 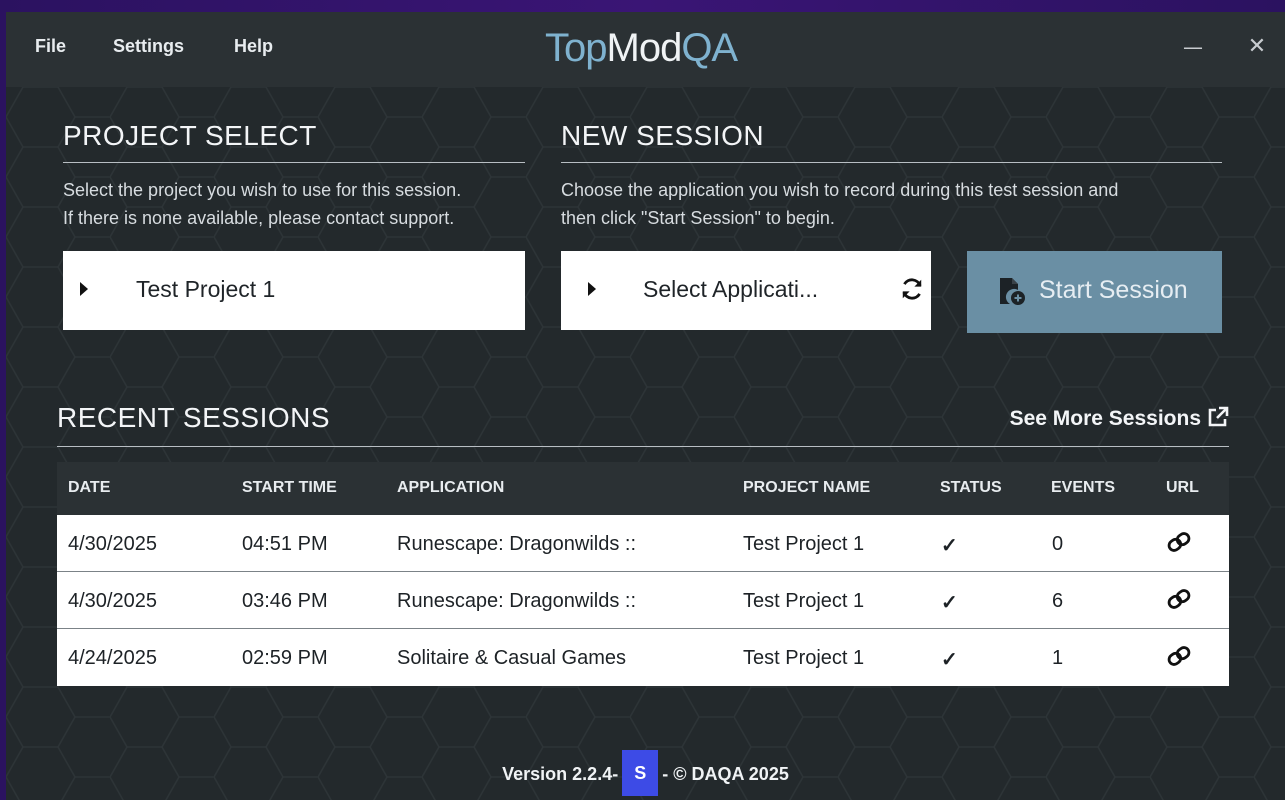 I want to click on start-session-label: Start Session, so click(x=1113, y=290).